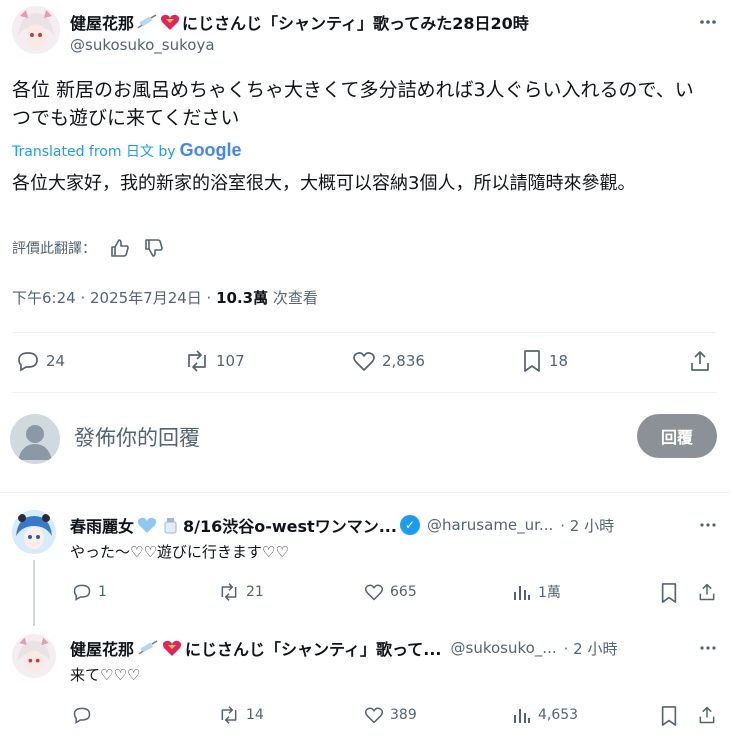 The height and width of the screenshot is (735, 730). What do you see at coordinates (230, 361) in the screenshot?
I see `retweet-count: 107` at bounding box center [230, 361].